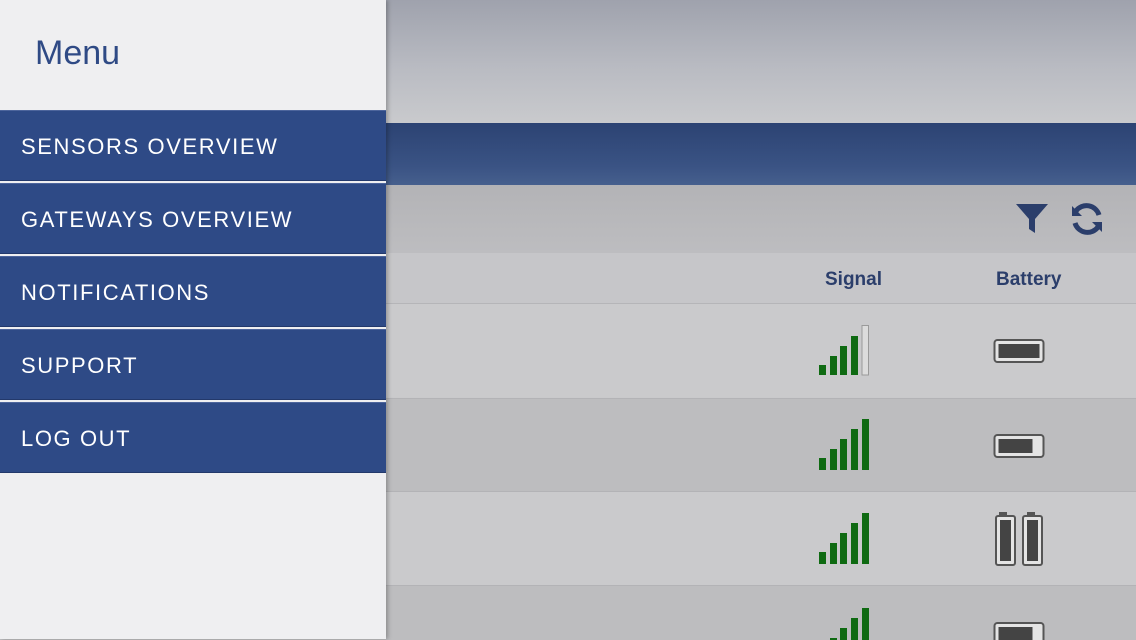 The height and width of the screenshot is (640, 1136). Describe the element at coordinates (1032, 219) in the screenshot. I see `filter-icon` at that location.